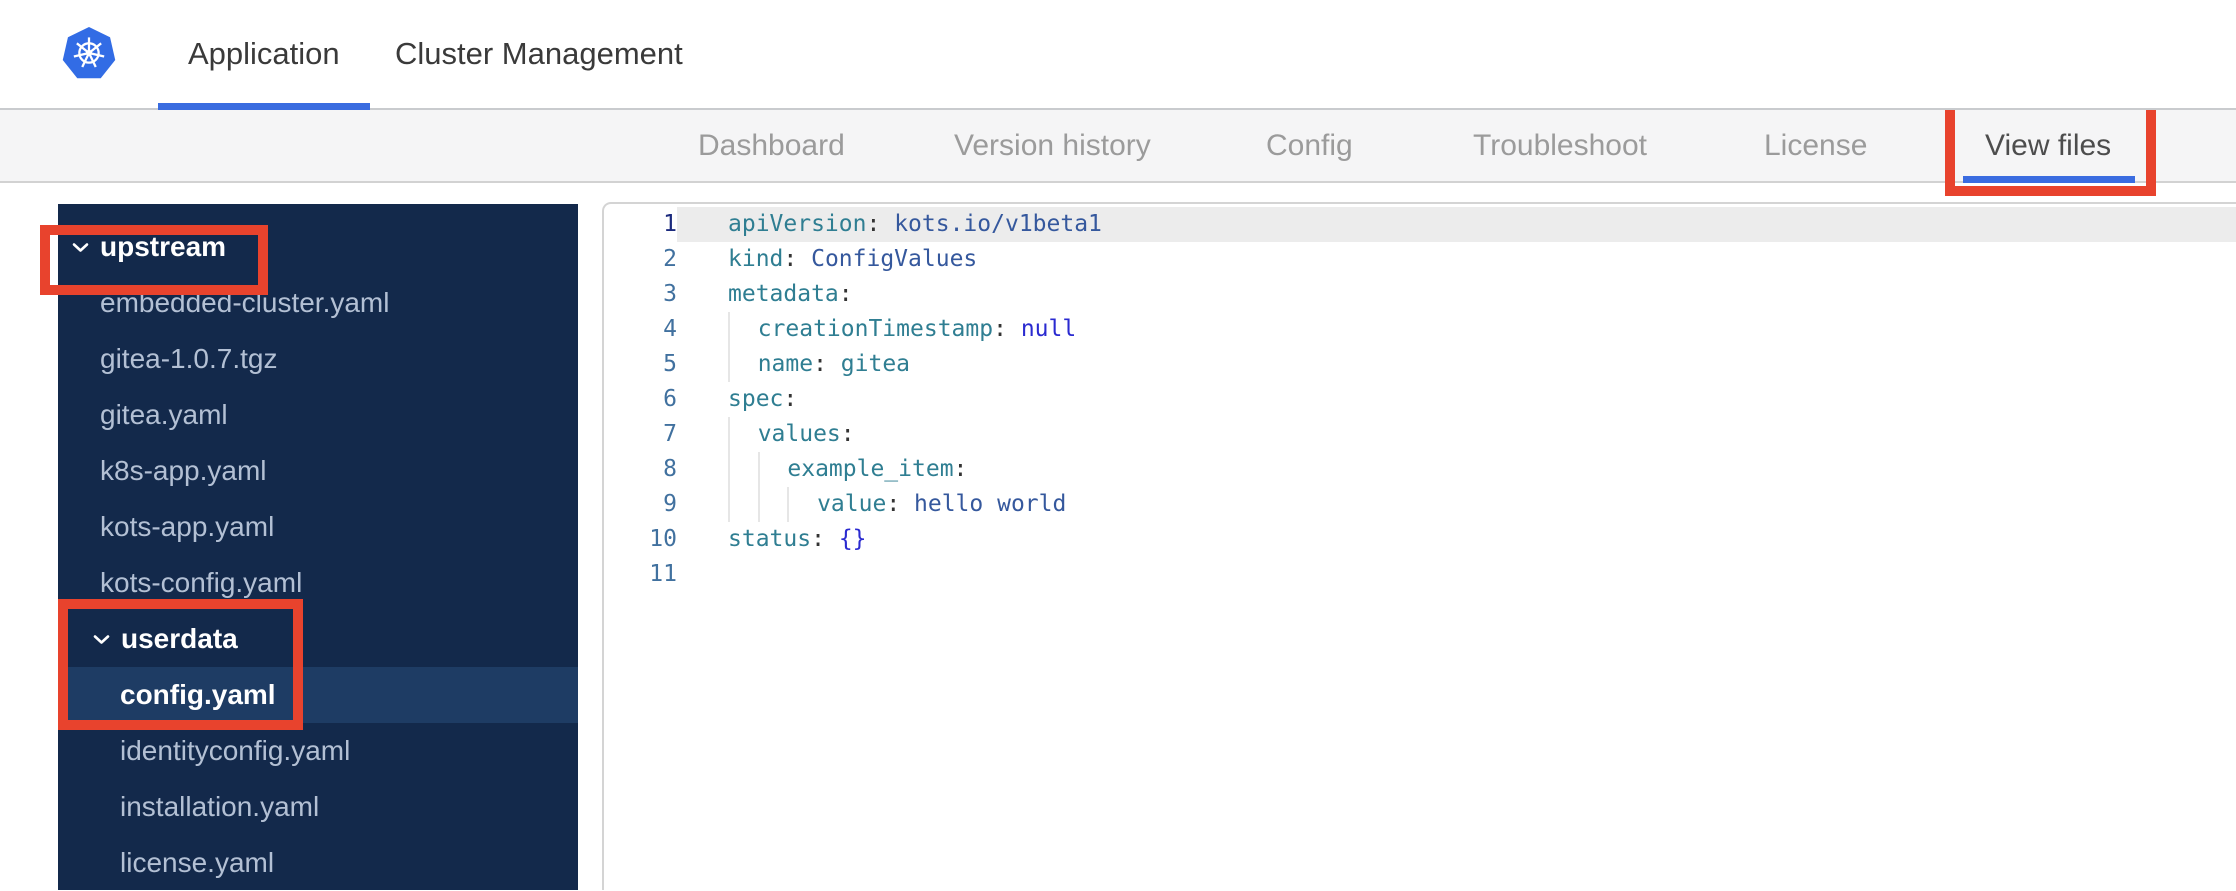 The width and height of the screenshot is (2236, 891). Describe the element at coordinates (1456, 434) in the screenshot. I see `code-text: values:` at that location.